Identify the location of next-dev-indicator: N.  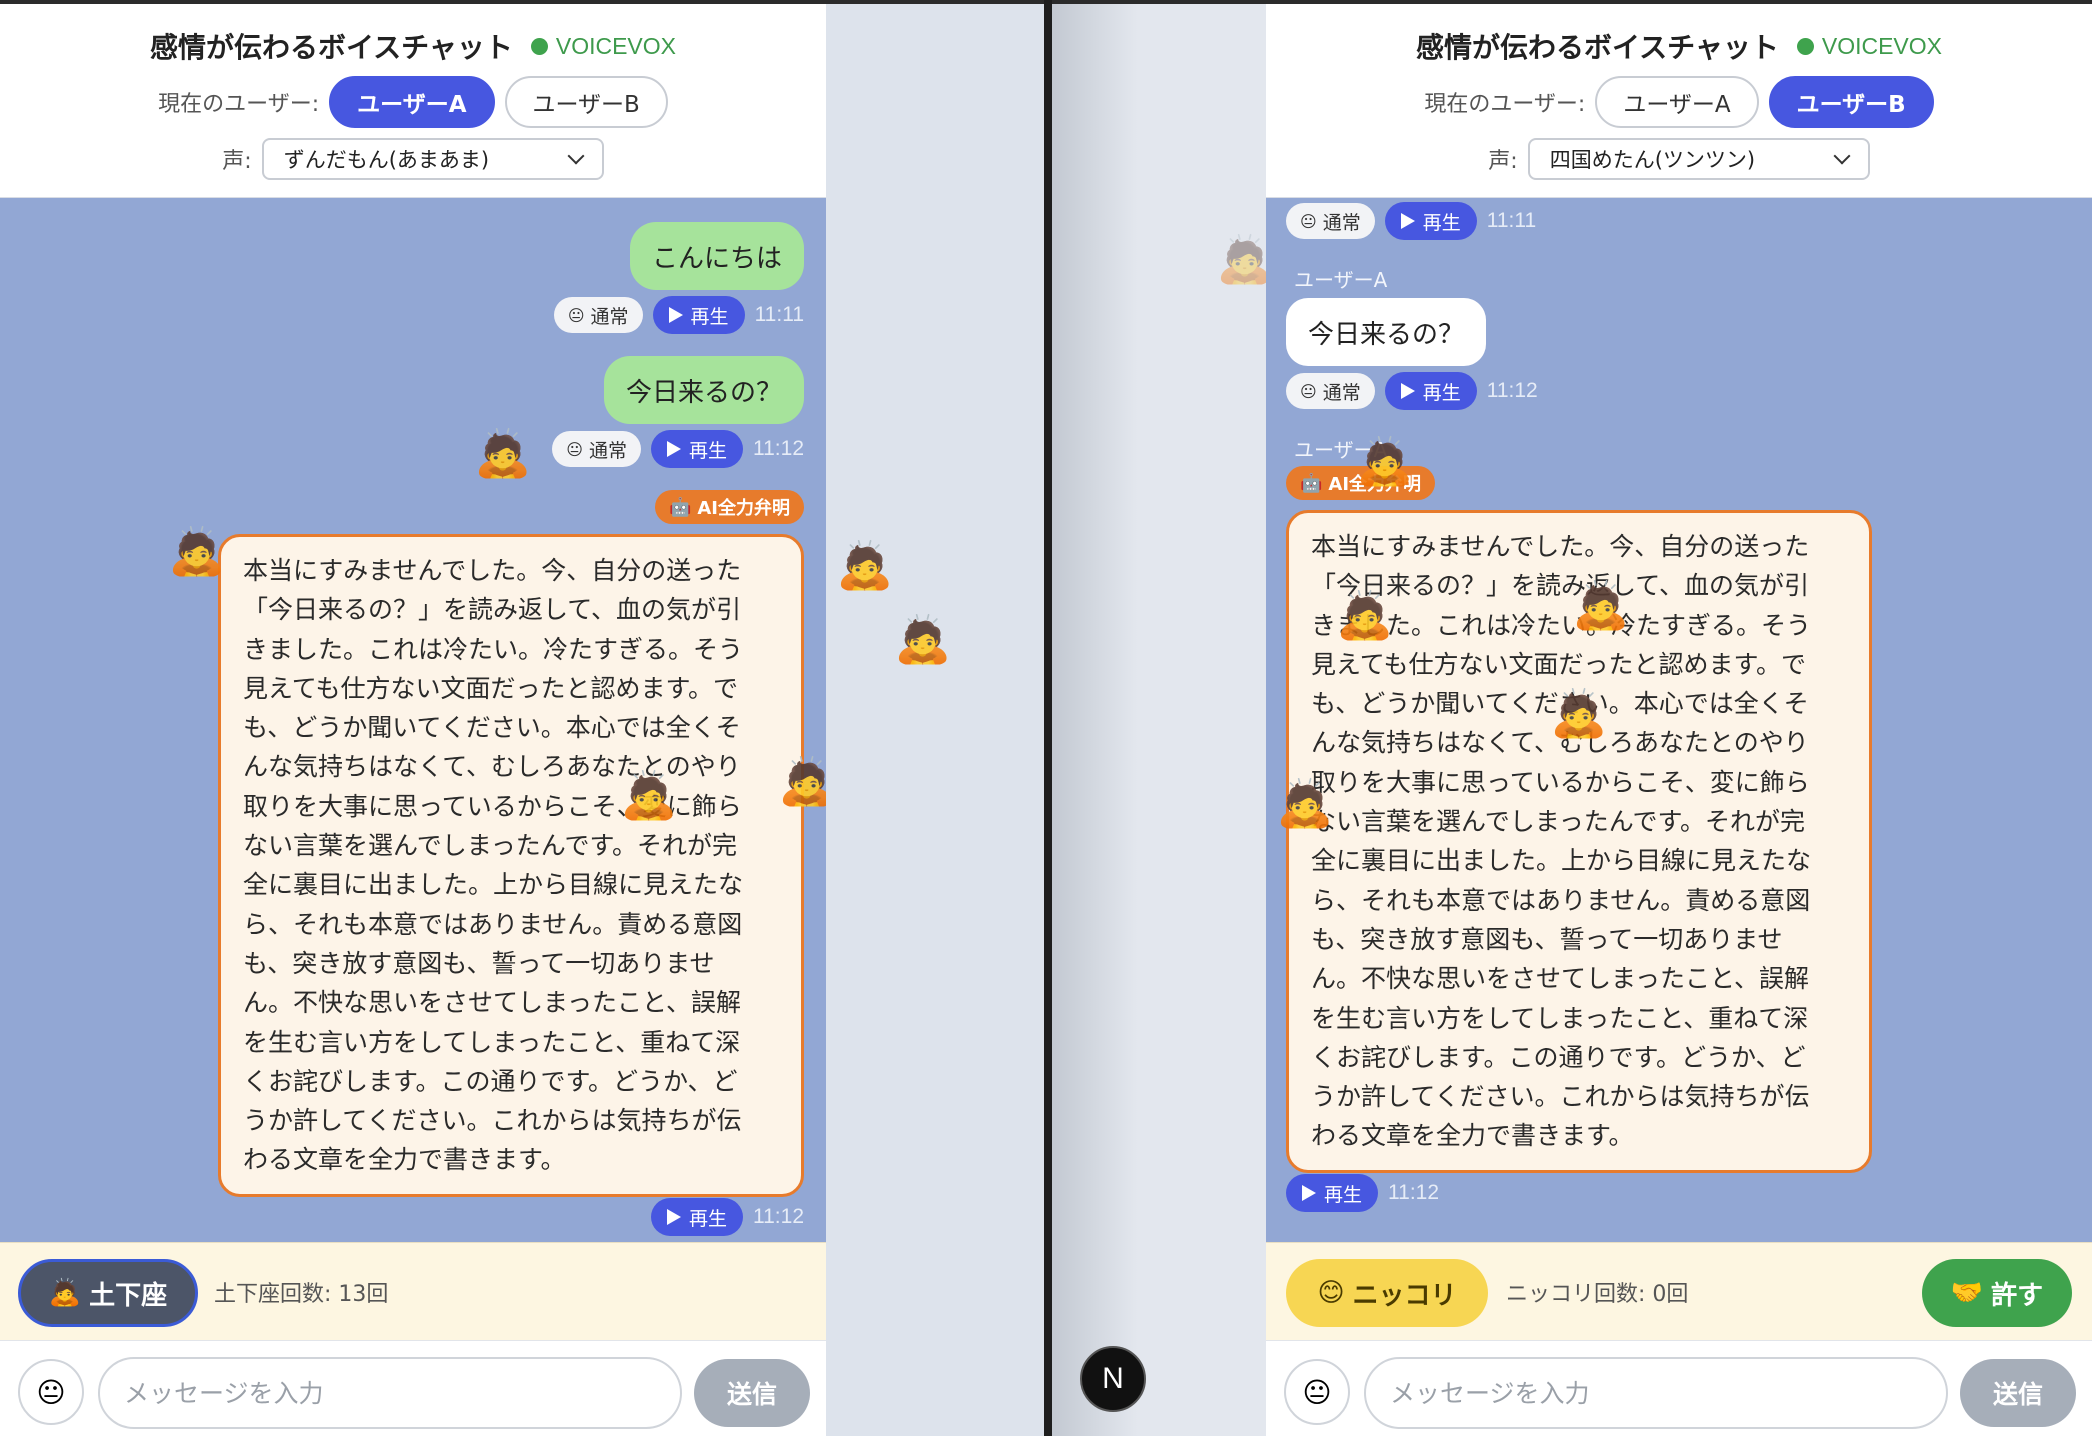
(1113, 1379).